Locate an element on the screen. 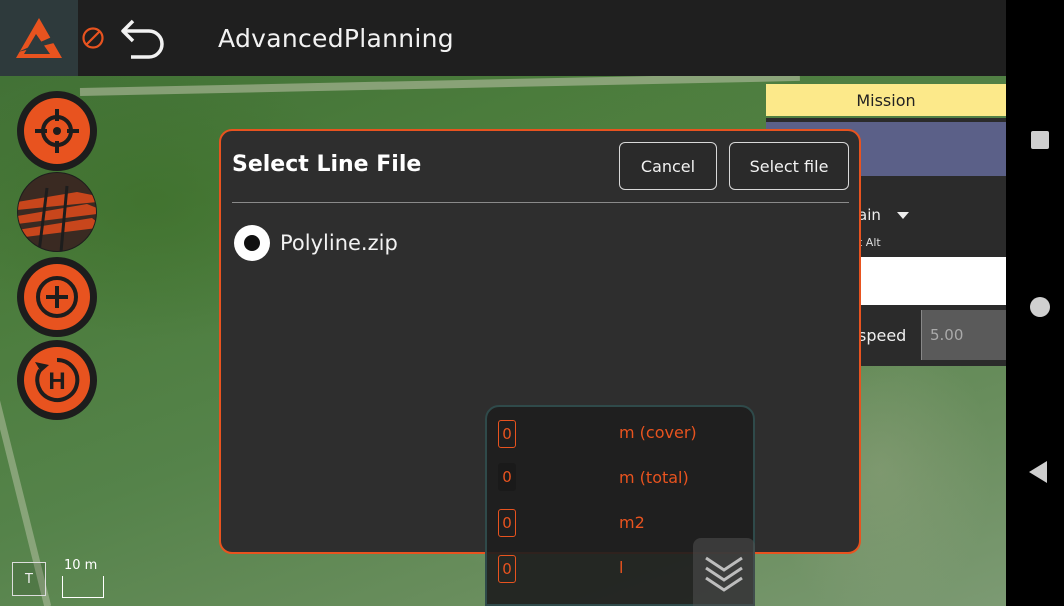  logo-icon is located at coordinates (39, 38).